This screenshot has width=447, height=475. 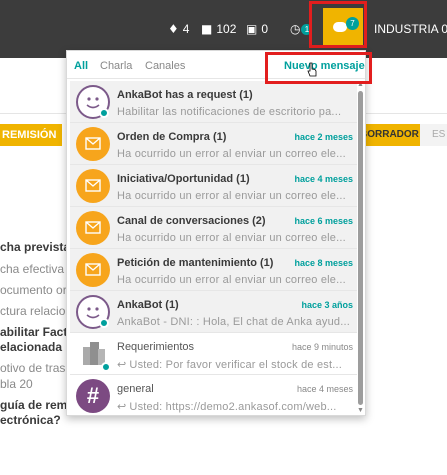 I want to click on scroll-down-arrow-icon: ▼, so click(x=360, y=411).